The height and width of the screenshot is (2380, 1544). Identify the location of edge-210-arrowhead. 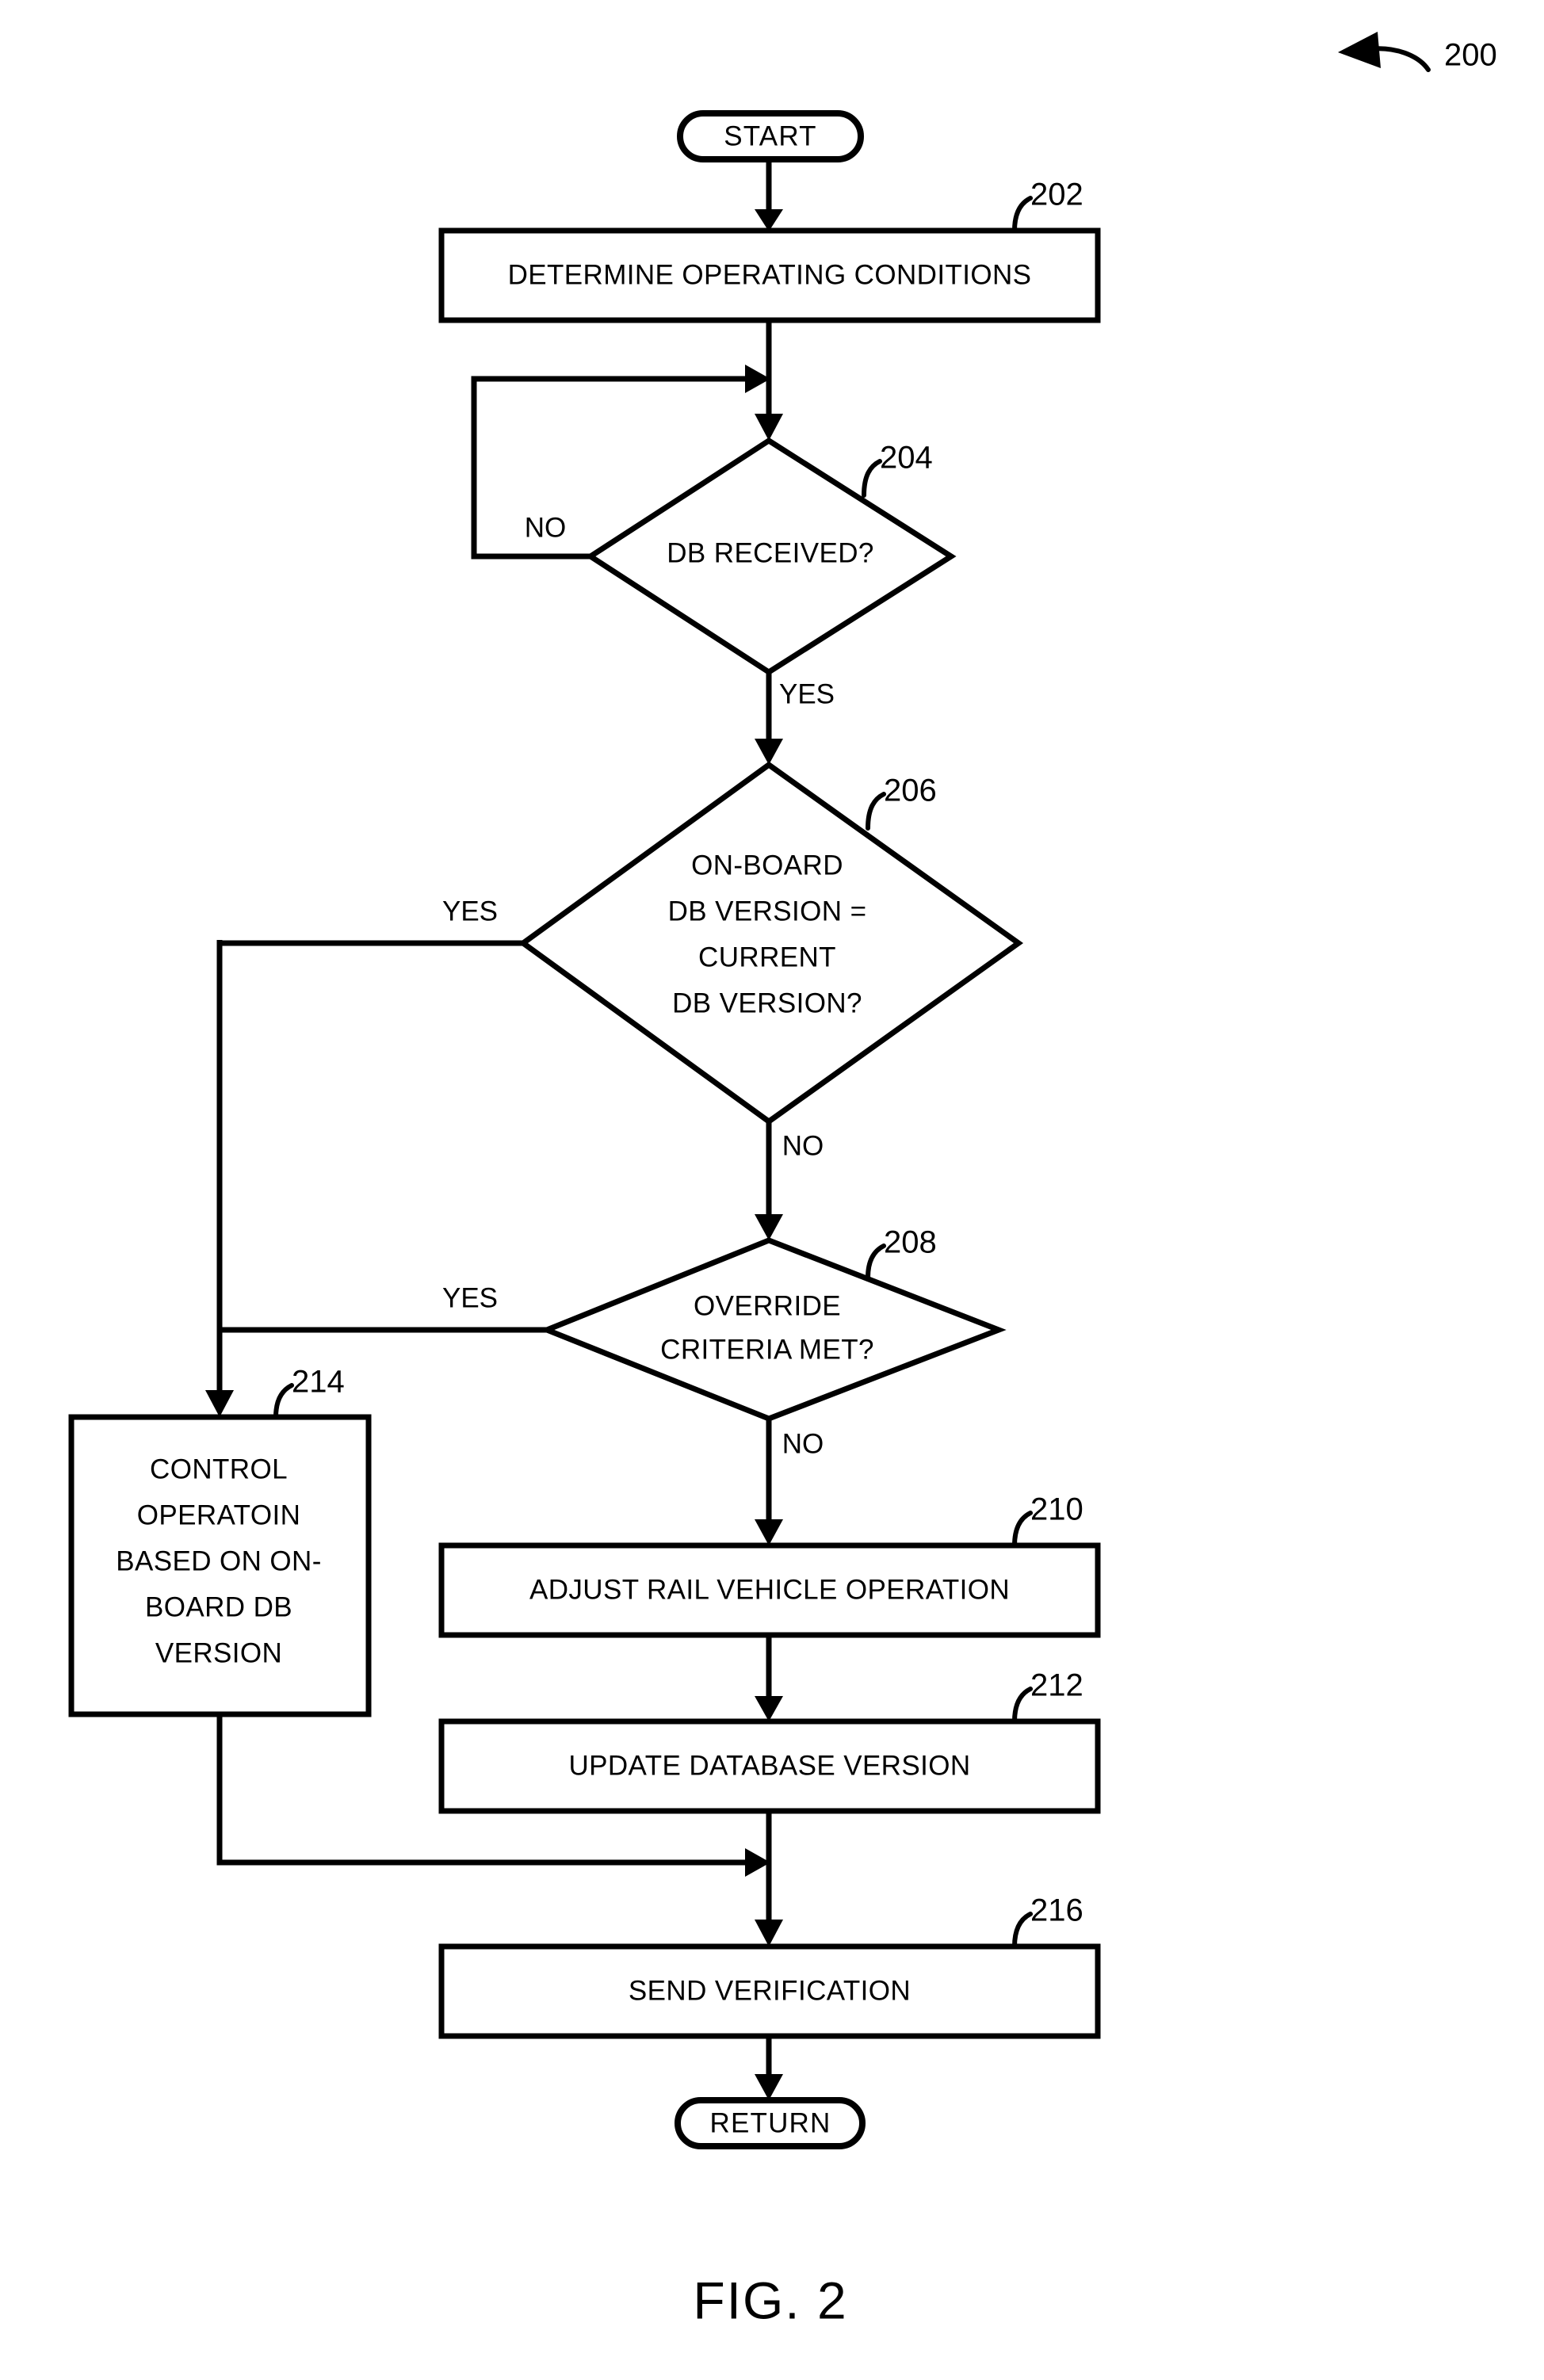
(769, 1708).